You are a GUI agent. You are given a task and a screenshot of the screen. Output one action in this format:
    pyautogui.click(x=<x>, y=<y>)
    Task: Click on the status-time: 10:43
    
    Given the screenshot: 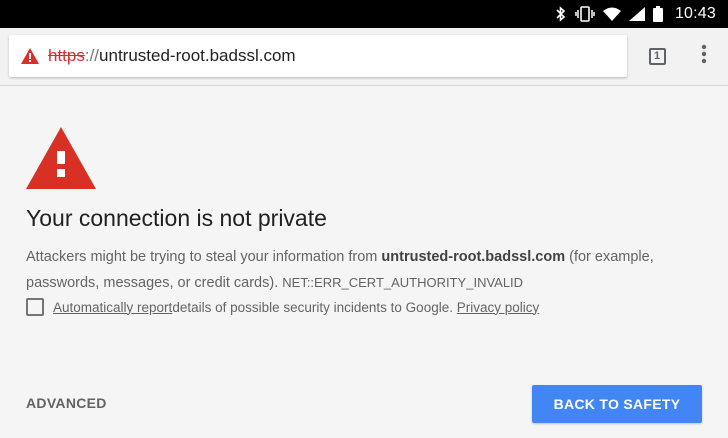 What is the action you would take?
    pyautogui.click(x=695, y=13)
    